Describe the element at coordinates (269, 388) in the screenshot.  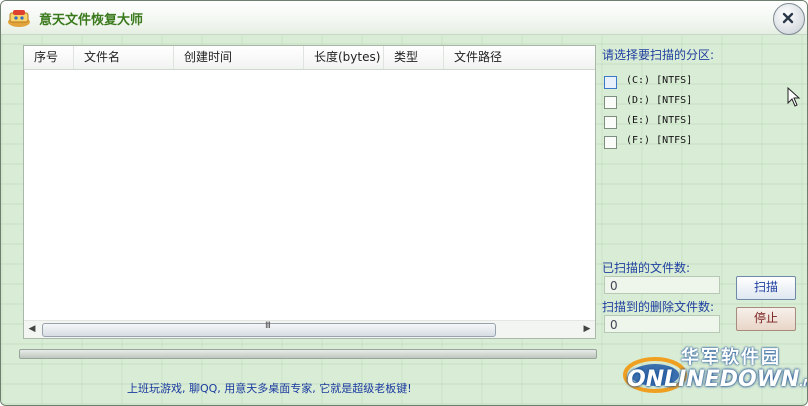
I see `footer-ad-text: 上班玩游戏, 聊QQ, 用意天多桌面专家, 它就是超级老板键!` at that location.